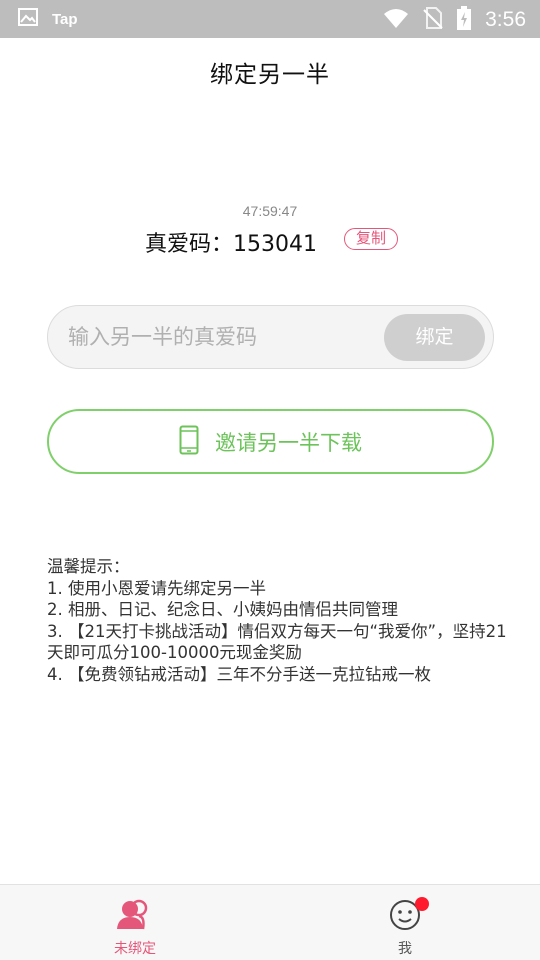  Describe the element at coordinates (223, 337) in the screenshot. I see `partner-code-input` at that location.